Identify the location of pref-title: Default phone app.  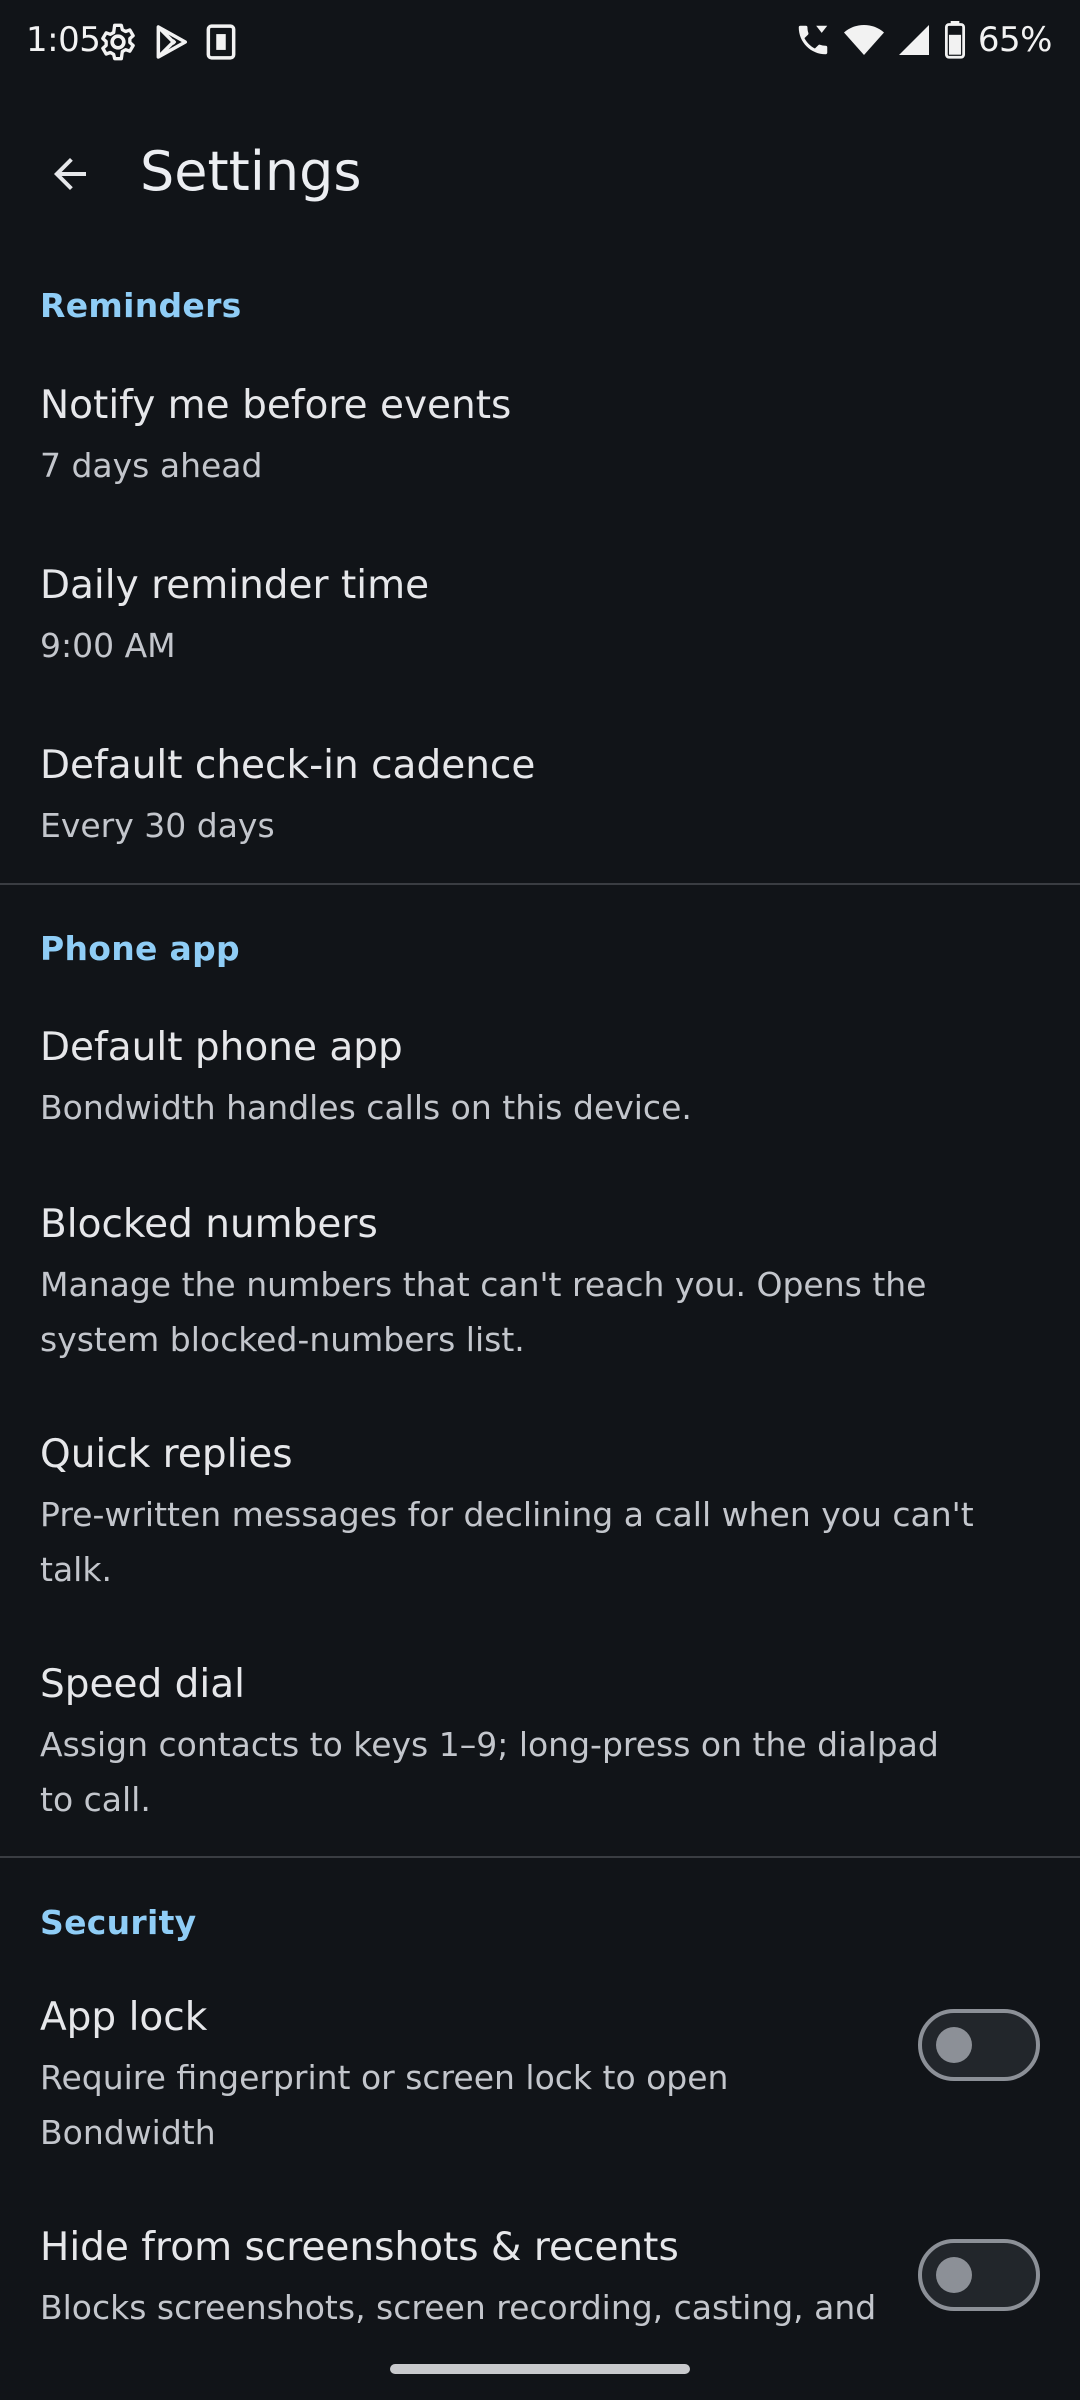
(221, 1047).